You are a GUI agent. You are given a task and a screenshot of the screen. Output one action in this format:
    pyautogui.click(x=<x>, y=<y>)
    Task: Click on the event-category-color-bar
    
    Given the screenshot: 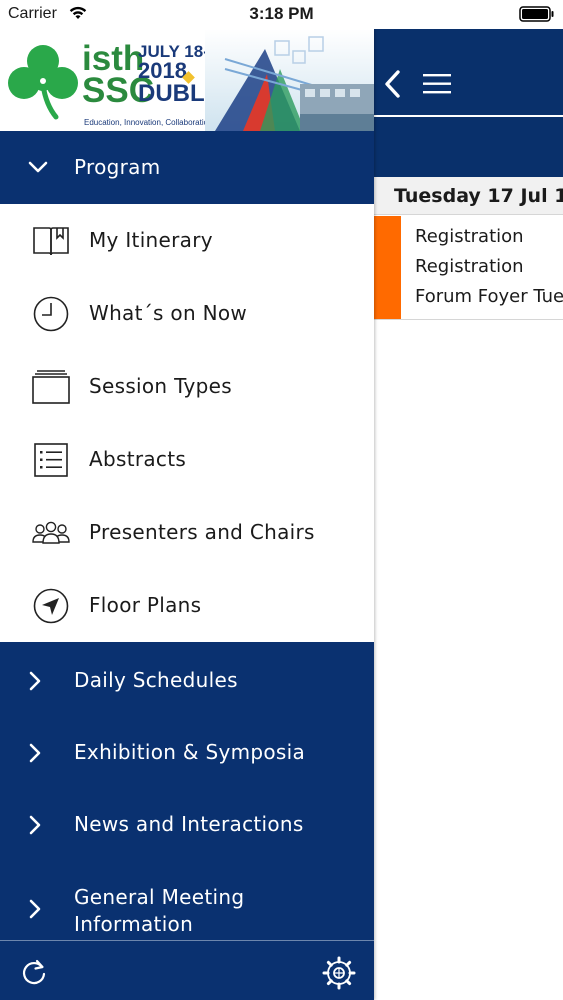 What is the action you would take?
    pyautogui.click(x=387, y=267)
    